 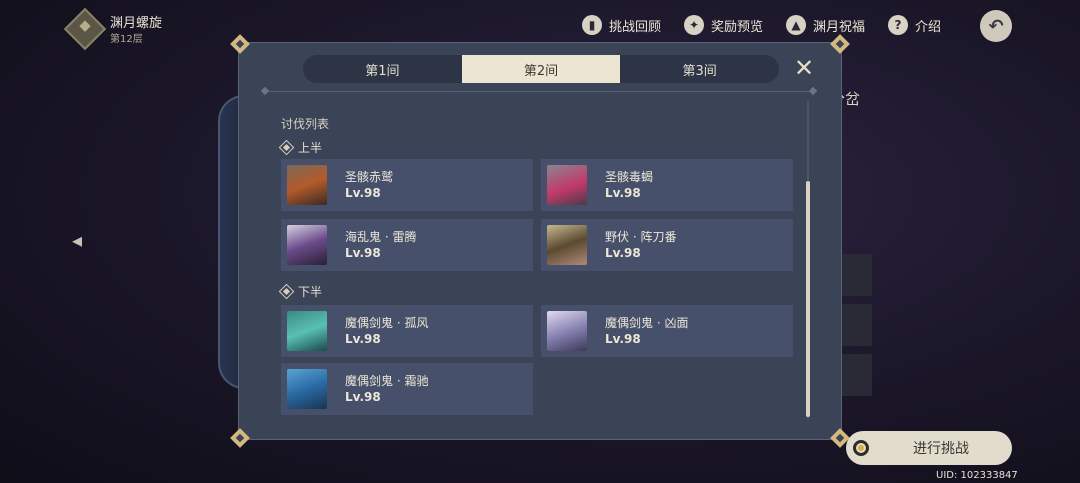 I want to click on enemy-card: 海乱鬼 · 雷腾 Lv.98, so click(x=407, y=245).